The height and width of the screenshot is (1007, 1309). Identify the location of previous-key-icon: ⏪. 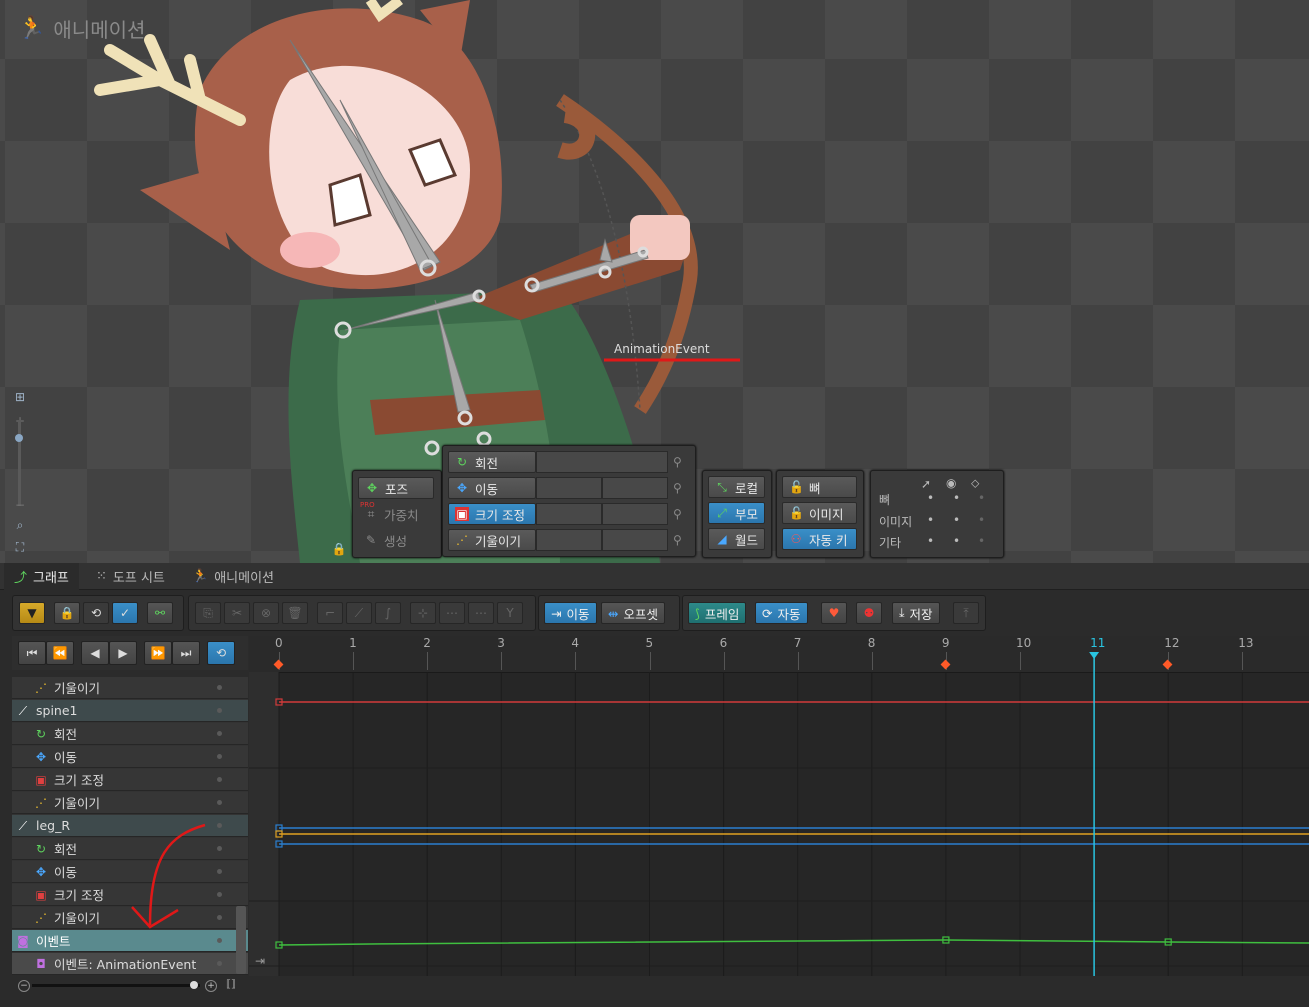
(60, 653).